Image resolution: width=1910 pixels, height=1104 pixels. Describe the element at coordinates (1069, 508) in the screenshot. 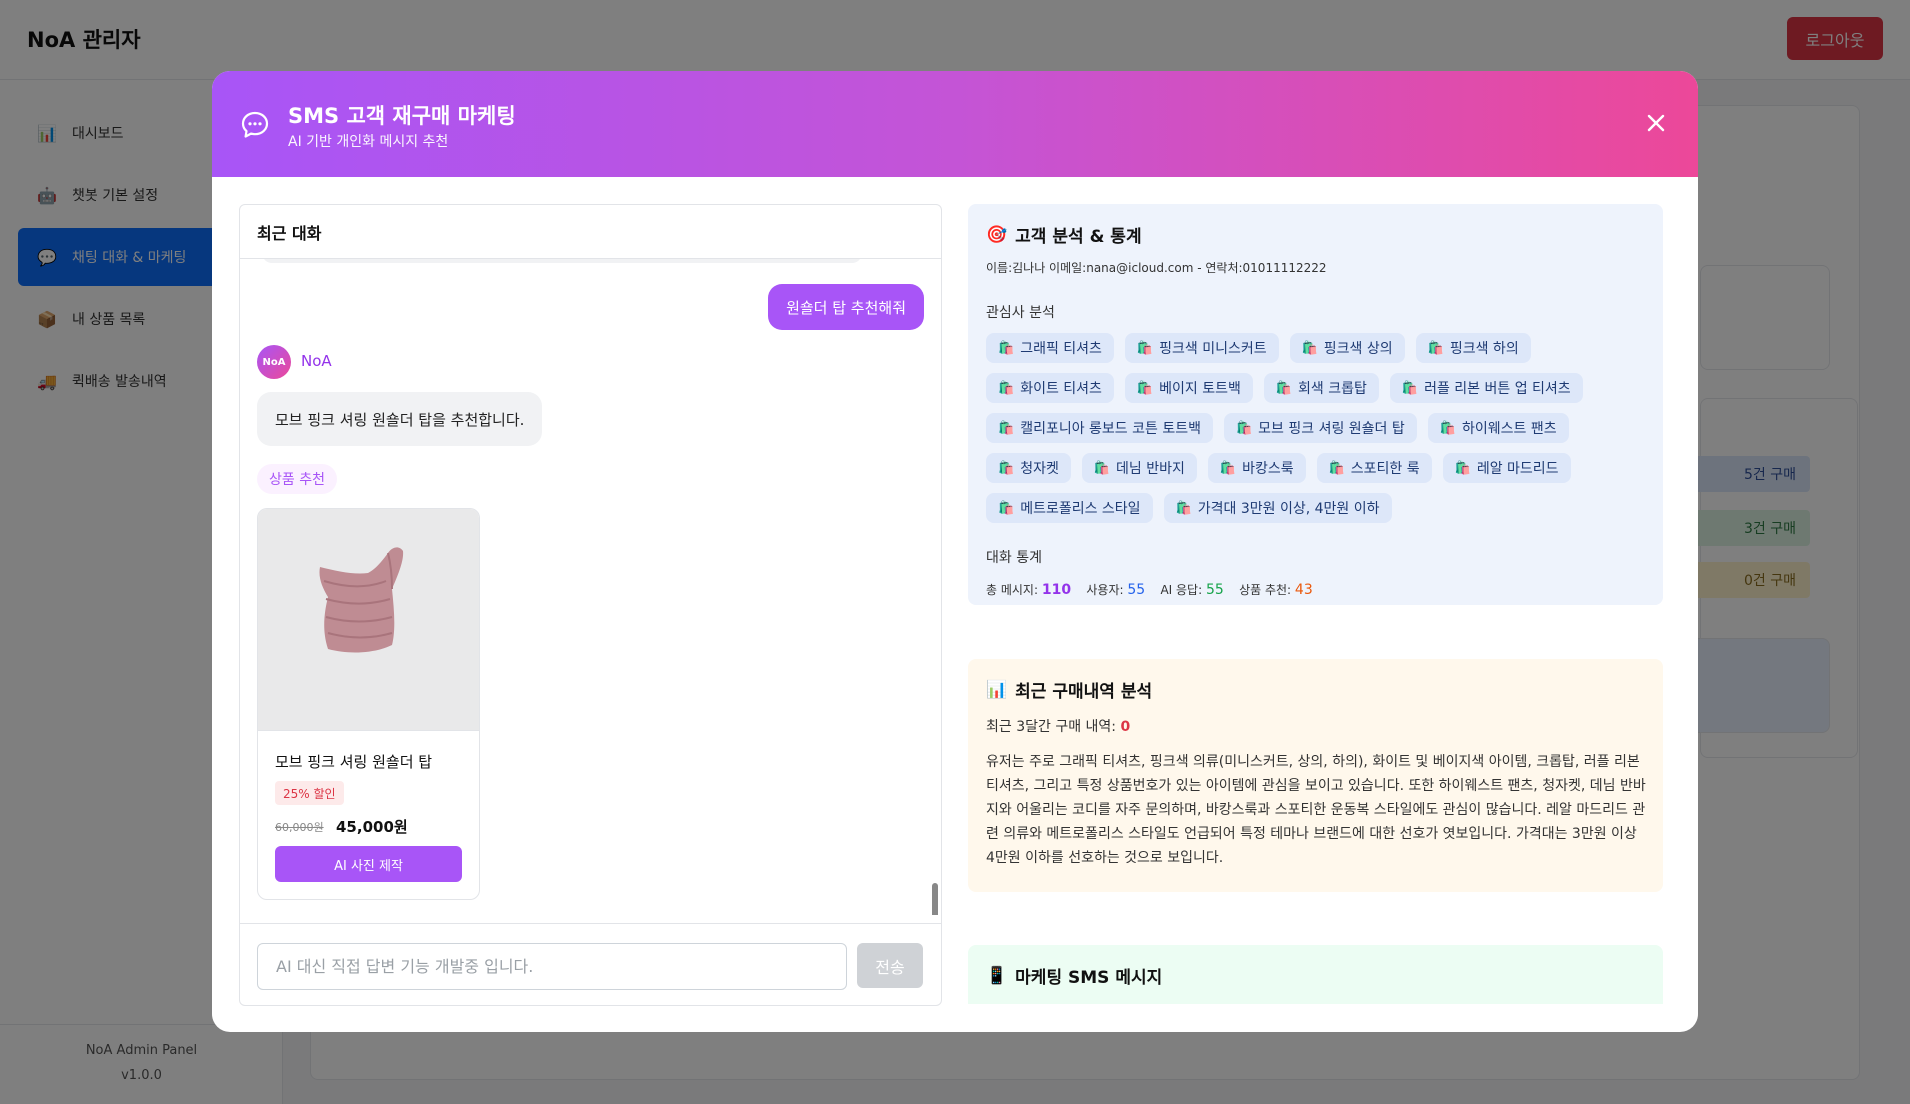

I see `interest-tag: 🛍️ 메트로폴리스 스타일` at that location.